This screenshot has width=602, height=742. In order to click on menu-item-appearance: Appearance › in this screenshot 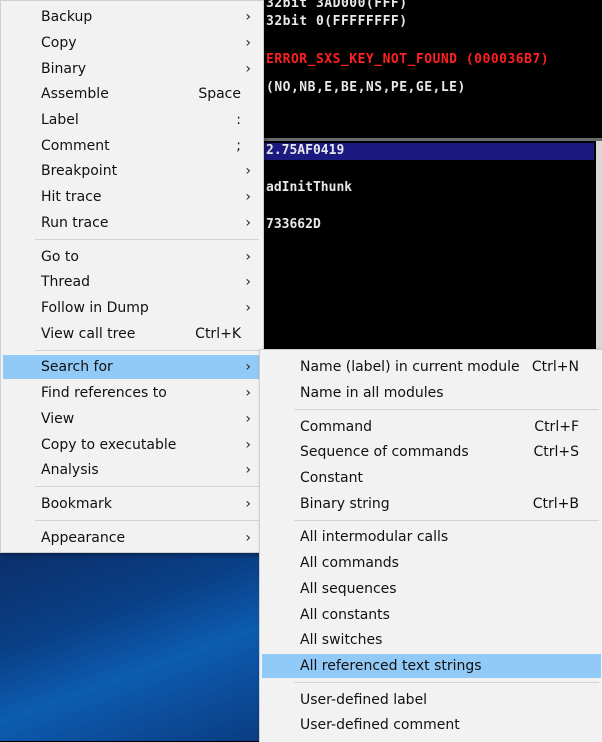, I will do `click(132, 538)`.